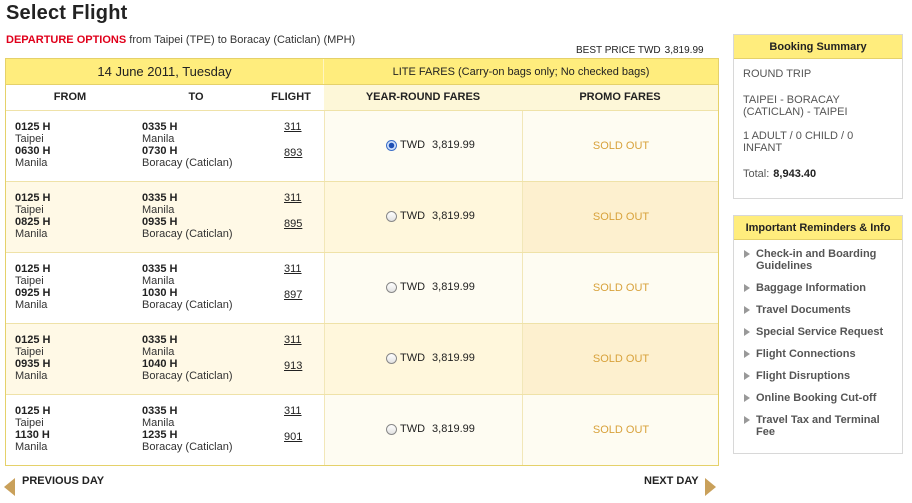 The width and height of the screenshot is (912, 503). I want to click on arrival-time-2: 0935 H, so click(160, 222).